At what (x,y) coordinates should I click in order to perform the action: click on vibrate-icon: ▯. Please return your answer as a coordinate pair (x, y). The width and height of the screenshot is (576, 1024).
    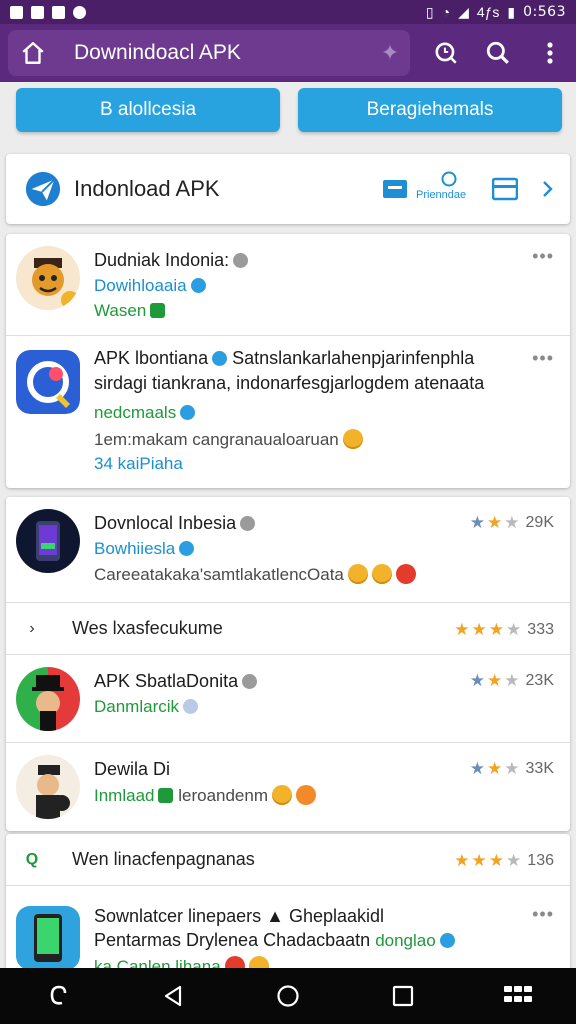
    Looking at the image, I should click on (429, 11).